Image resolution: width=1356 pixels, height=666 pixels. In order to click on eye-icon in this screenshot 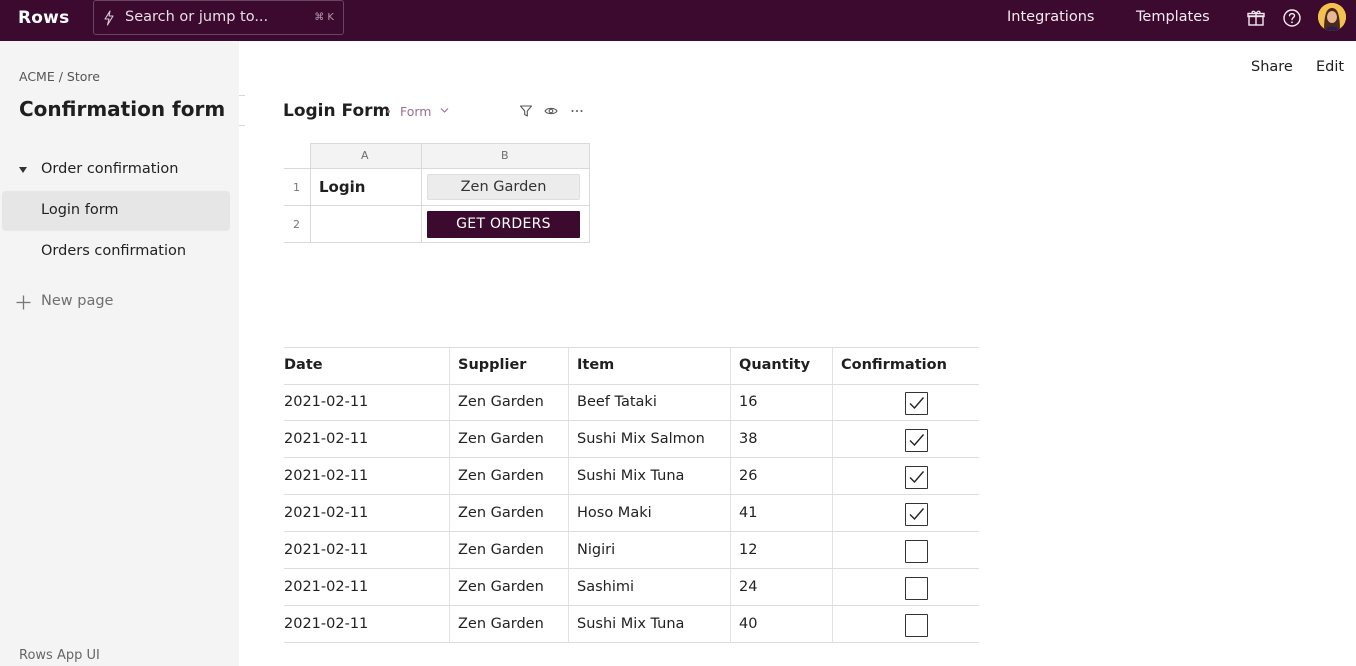, I will do `click(551, 111)`.